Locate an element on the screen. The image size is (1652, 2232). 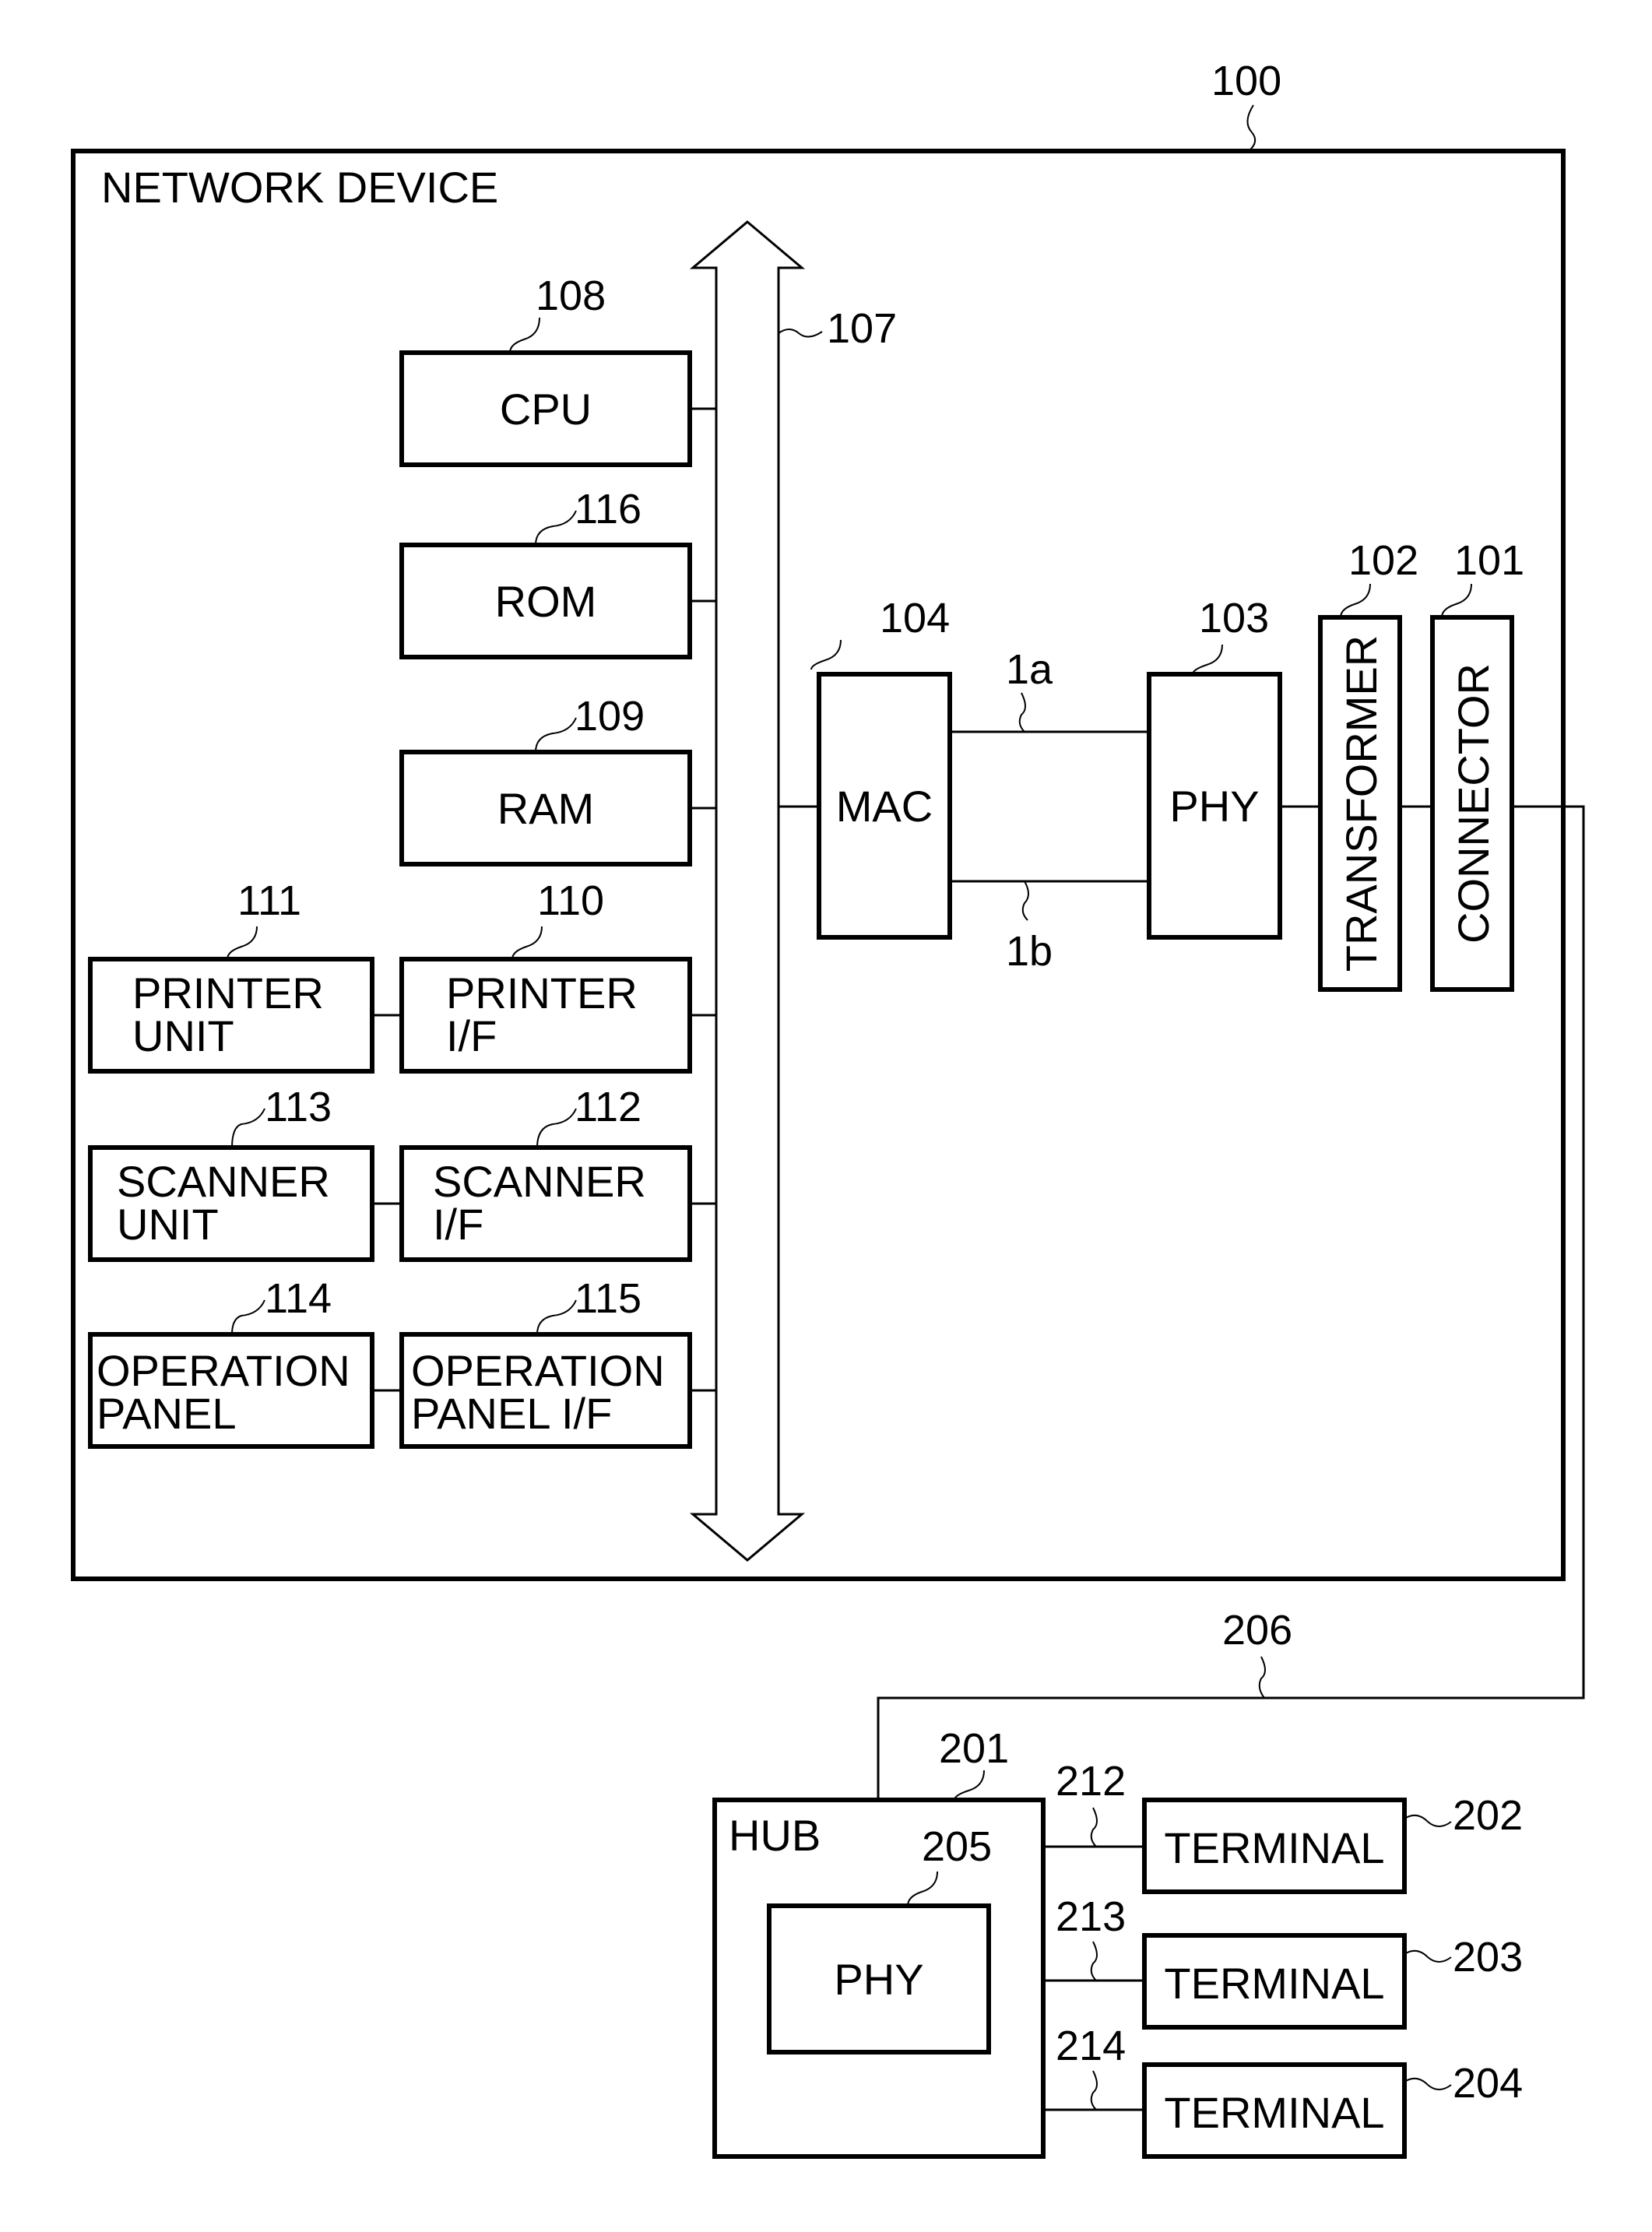
device-ref-leader is located at coordinates (1251, 128).